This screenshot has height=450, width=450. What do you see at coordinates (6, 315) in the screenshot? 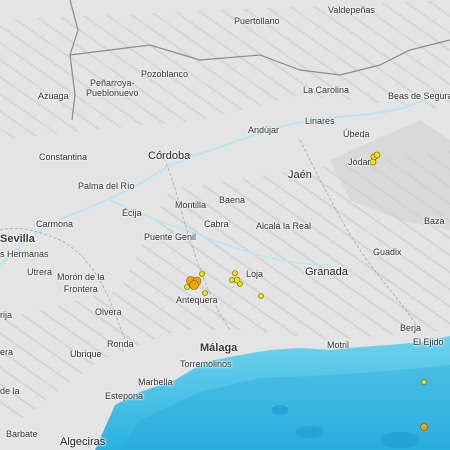
I see `place-osuna: rija` at bounding box center [6, 315].